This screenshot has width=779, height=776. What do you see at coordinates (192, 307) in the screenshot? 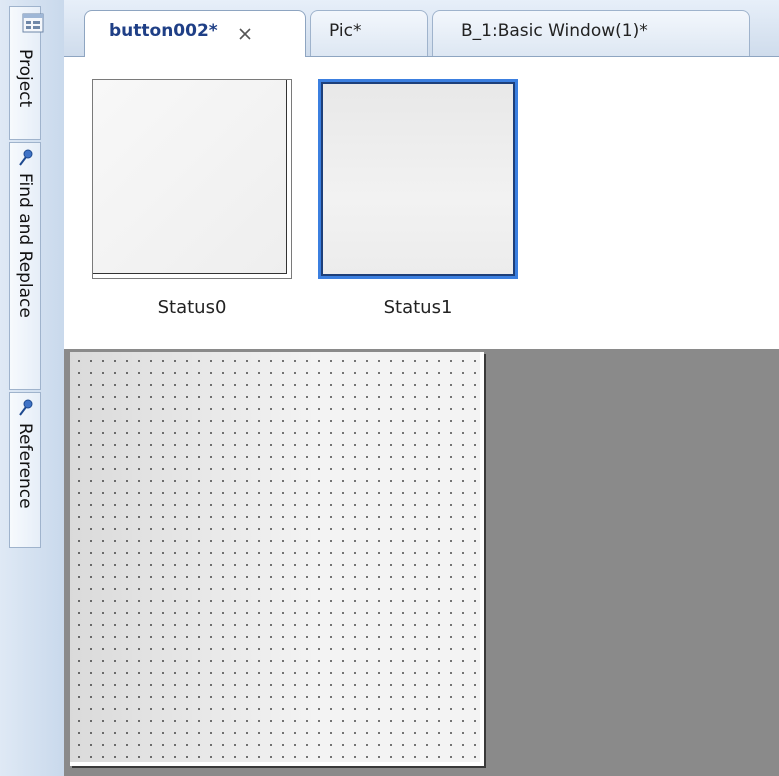
I see `status-caption-0: Status0` at bounding box center [192, 307].